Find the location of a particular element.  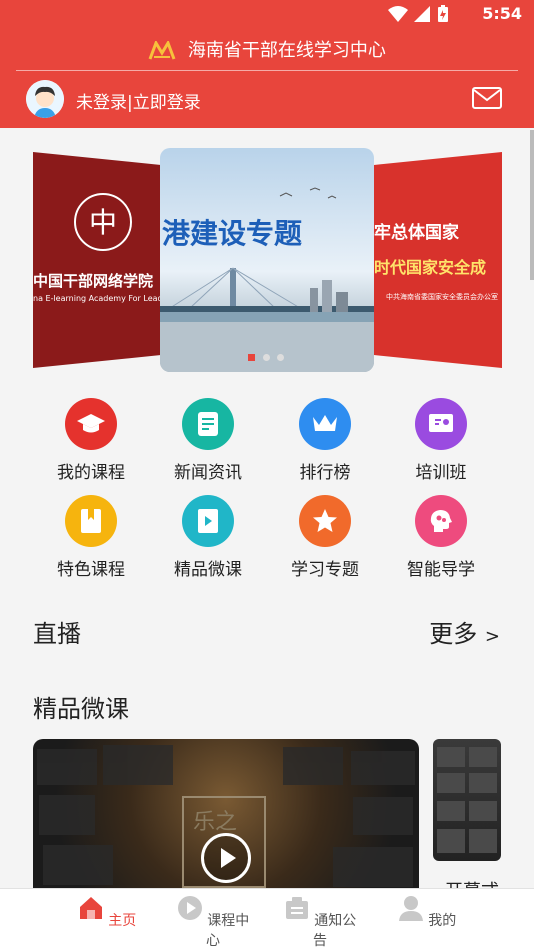

tab-course-center: 课程中心 is located at coordinates (213, 922).